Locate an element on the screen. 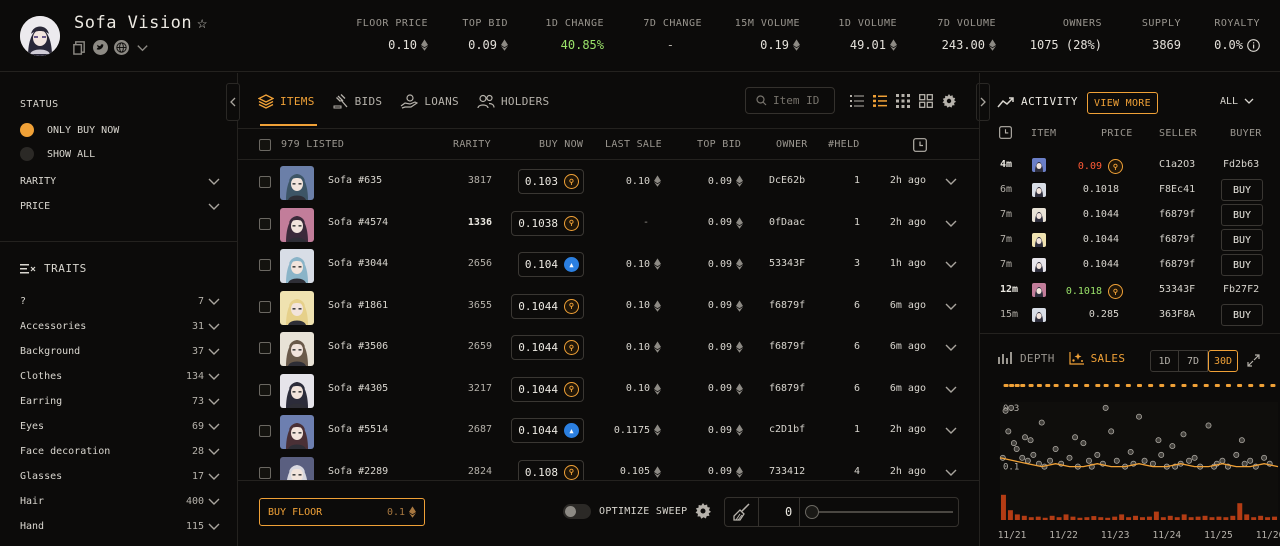 This screenshot has height=546, width=1280. twitter-icon is located at coordinates (100, 47).